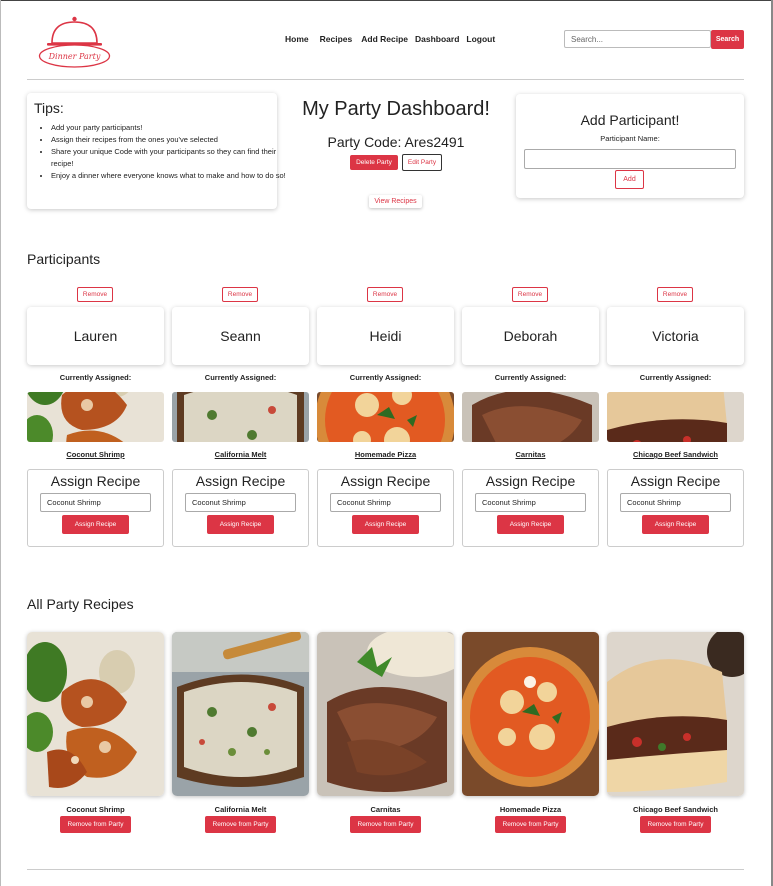  Describe the element at coordinates (630, 120) in the screenshot. I see `add-participant-title: Add Participant!` at that location.